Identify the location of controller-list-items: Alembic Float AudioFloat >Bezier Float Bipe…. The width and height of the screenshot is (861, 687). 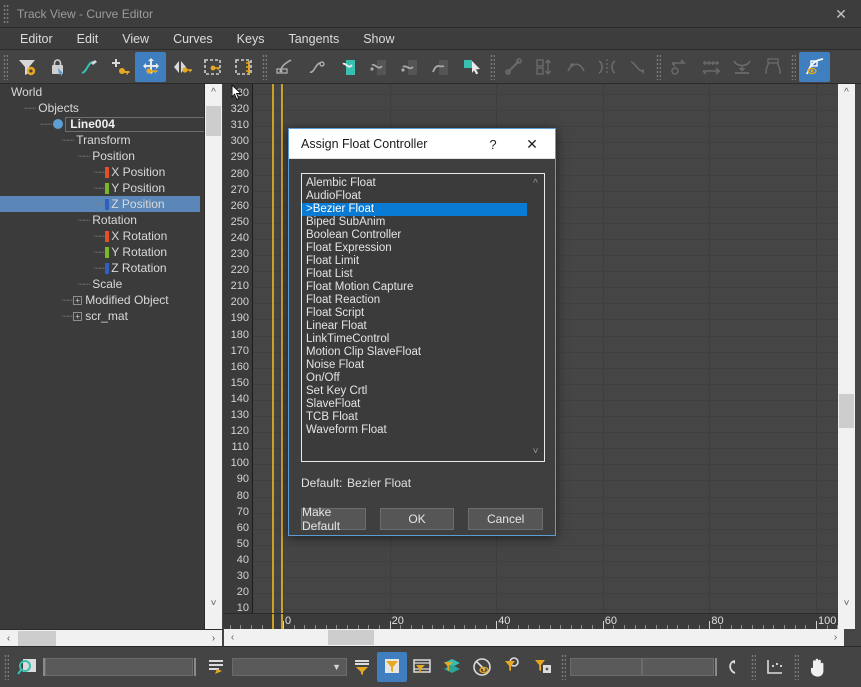
(414, 317).